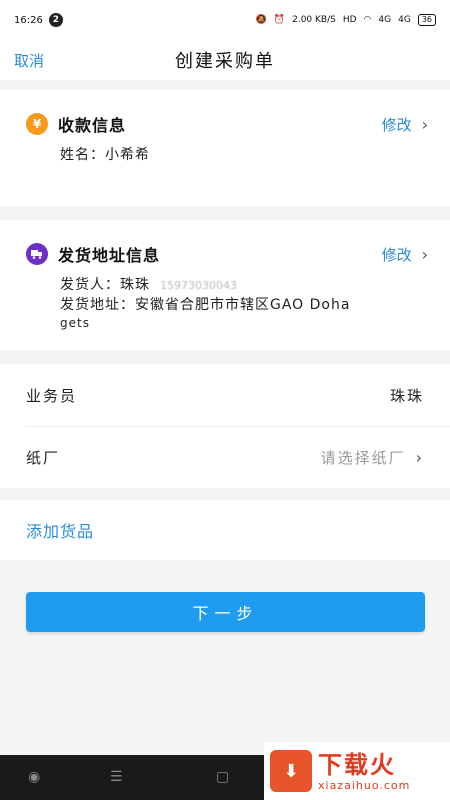 This screenshot has height=800, width=450. I want to click on wifi-icon: ◠, so click(367, 20).